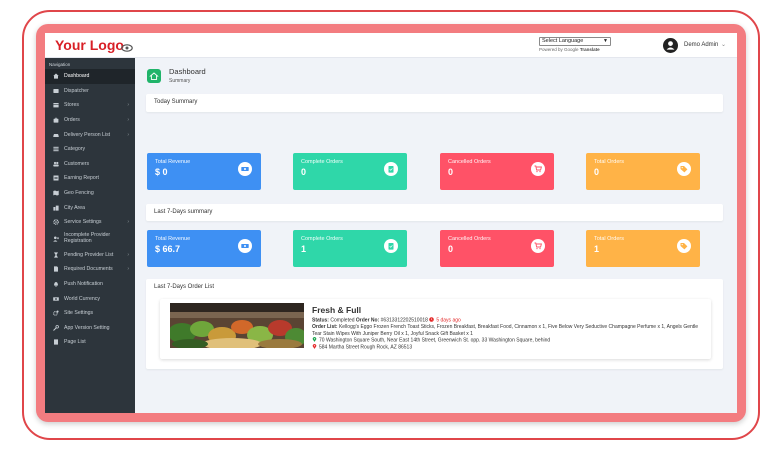 The width and height of the screenshot is (780, 450). What do you see at coordinates (204, 248) in the screenshot?
I see `last7-total-revenue-card: Total Revenue $ 66.7` at bounding box center [204, 248].